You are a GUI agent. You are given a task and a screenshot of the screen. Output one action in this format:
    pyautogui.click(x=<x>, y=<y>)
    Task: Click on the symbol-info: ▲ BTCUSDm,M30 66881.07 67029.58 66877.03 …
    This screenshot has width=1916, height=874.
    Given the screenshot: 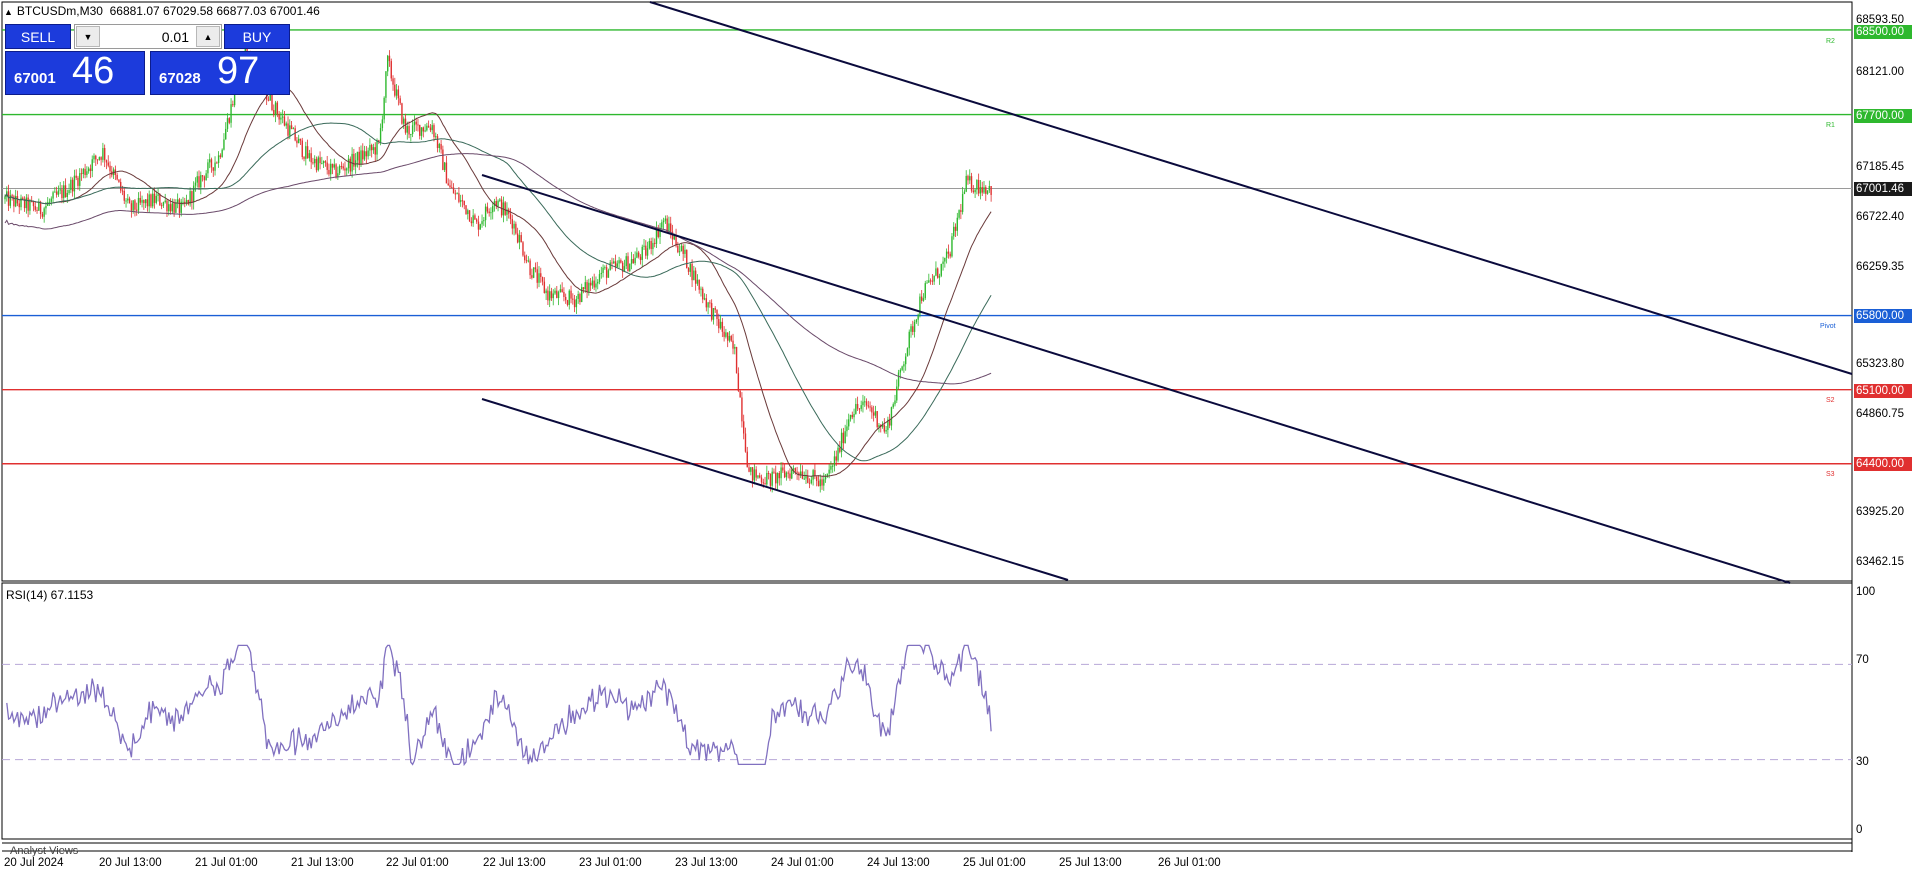 What is the action you would take?
    pyautogui.click(x=162, y=11)
    